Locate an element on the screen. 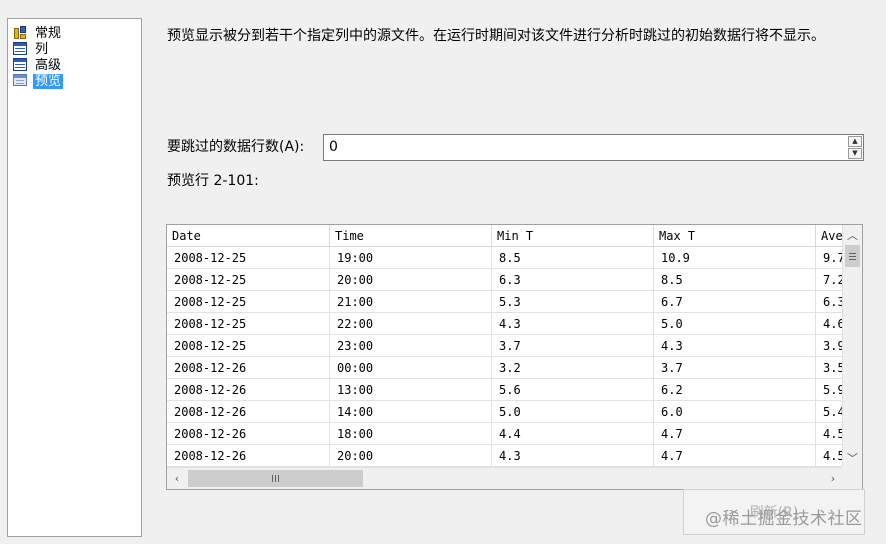 The image size is (886, 544). table-cell: 3.5 is located at coordinates (829, 368).